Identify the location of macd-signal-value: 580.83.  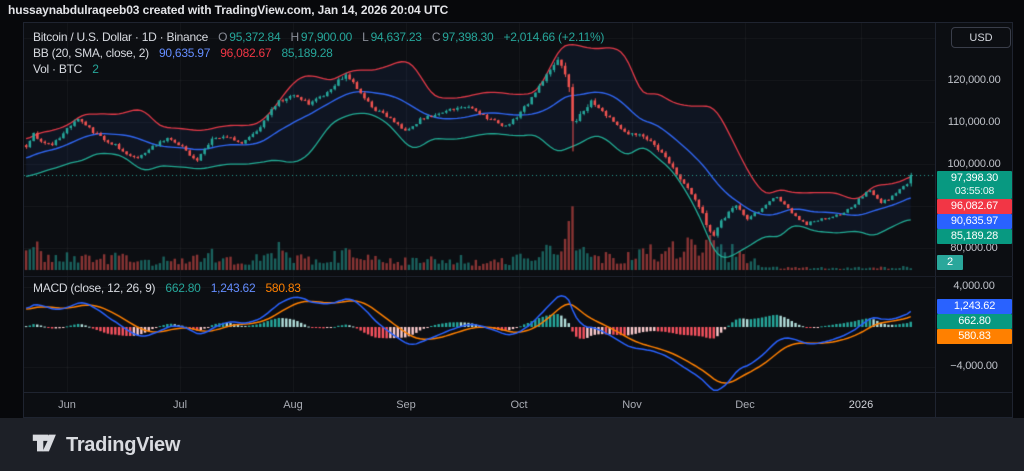
(283, 288).